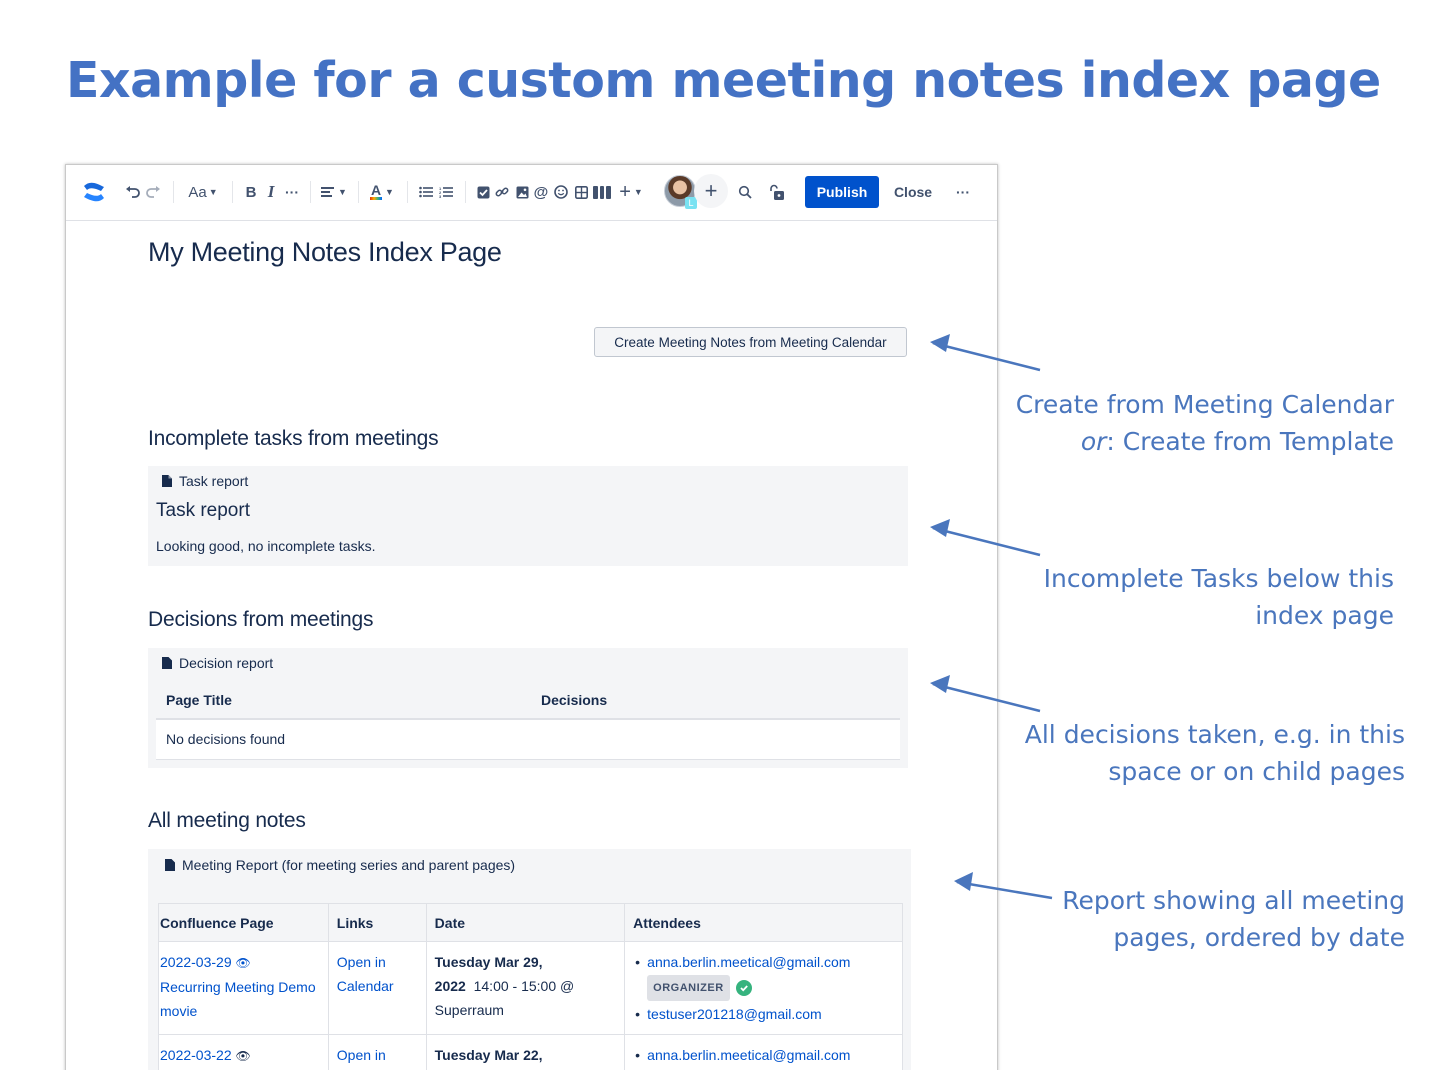  I want to click on column-header-confluence-page: Confluence Page, so click(243, 922).